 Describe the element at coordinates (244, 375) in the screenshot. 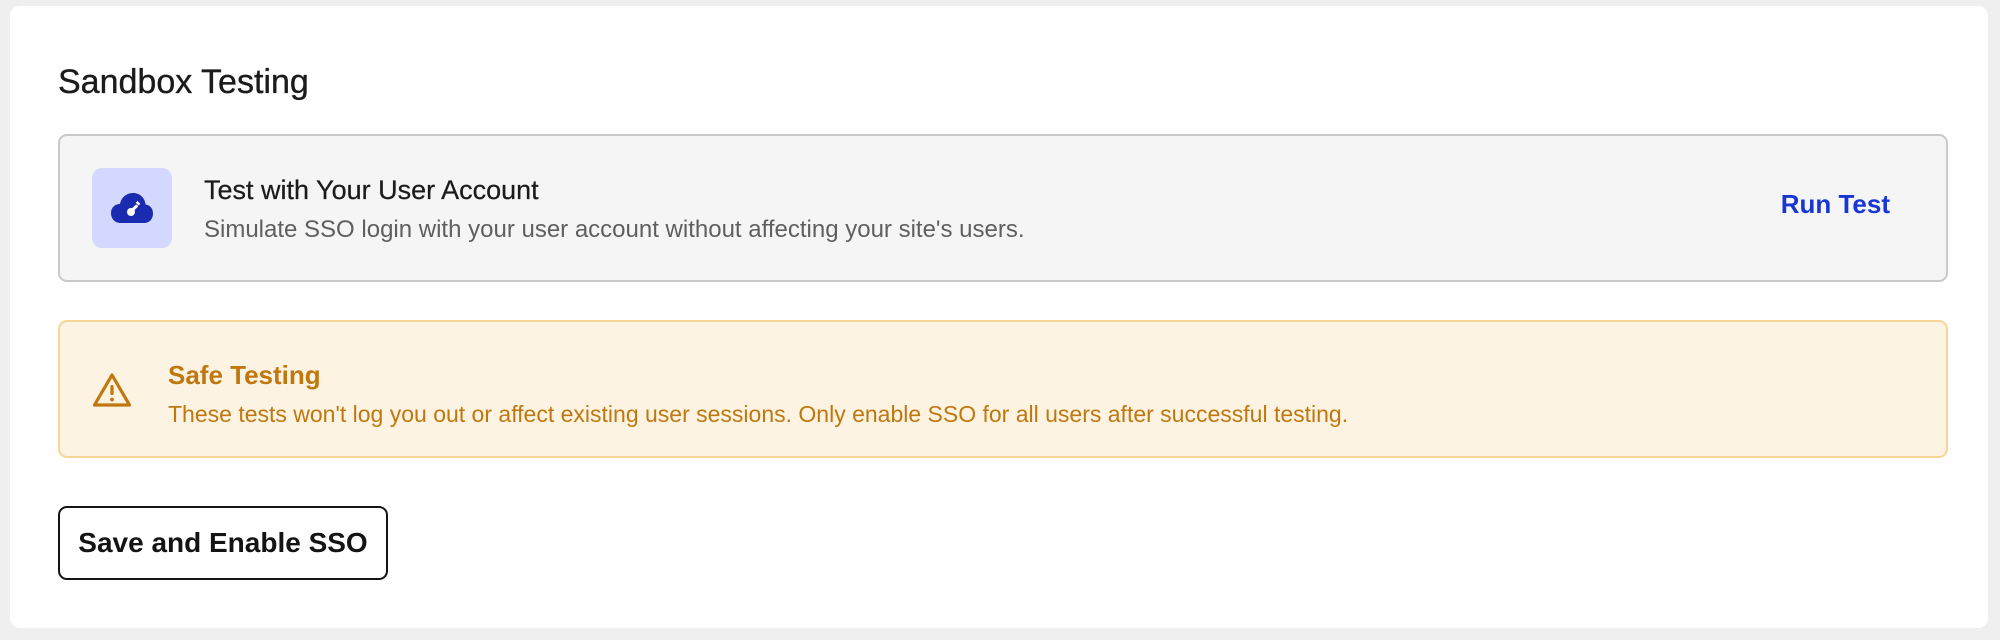

I see `alert-title: Safe Testing` at that location.